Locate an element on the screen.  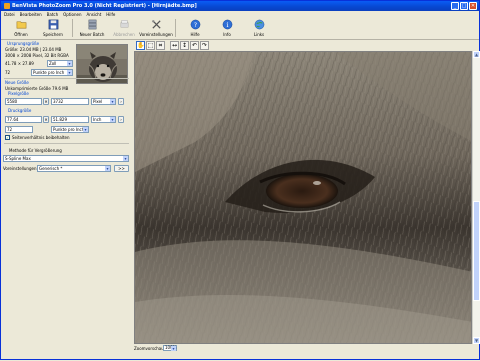
height-print-input: 51.829 is located at coordinates (70, 119).